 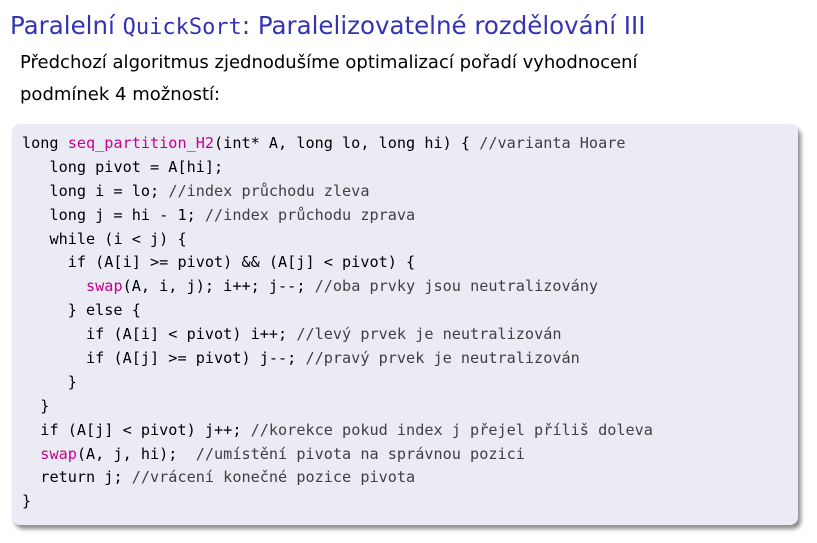 I want to click on code-line: } else {, so click(x=337, y=311).